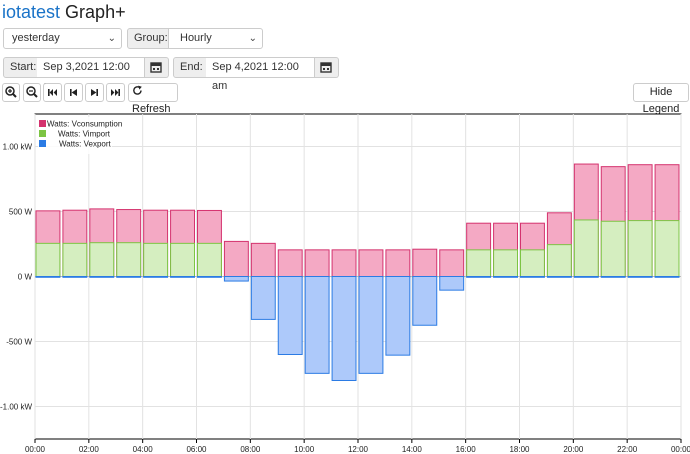 The width and height of the screenshot is (690, 454). I want to click on y-axis: 1.00 kW 500 W 0 W -500 W -1.00 kW, so click(16, 277).